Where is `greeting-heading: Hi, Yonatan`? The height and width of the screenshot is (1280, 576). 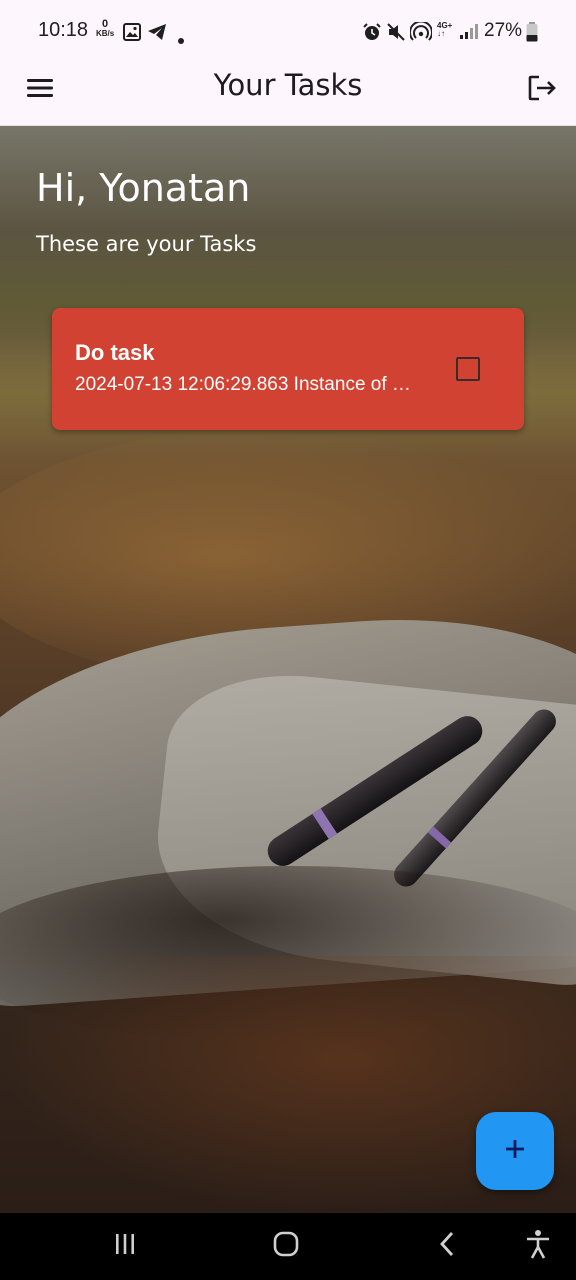 greeting-heading: Hi, Yonatan is located at coordinates (143, 188).